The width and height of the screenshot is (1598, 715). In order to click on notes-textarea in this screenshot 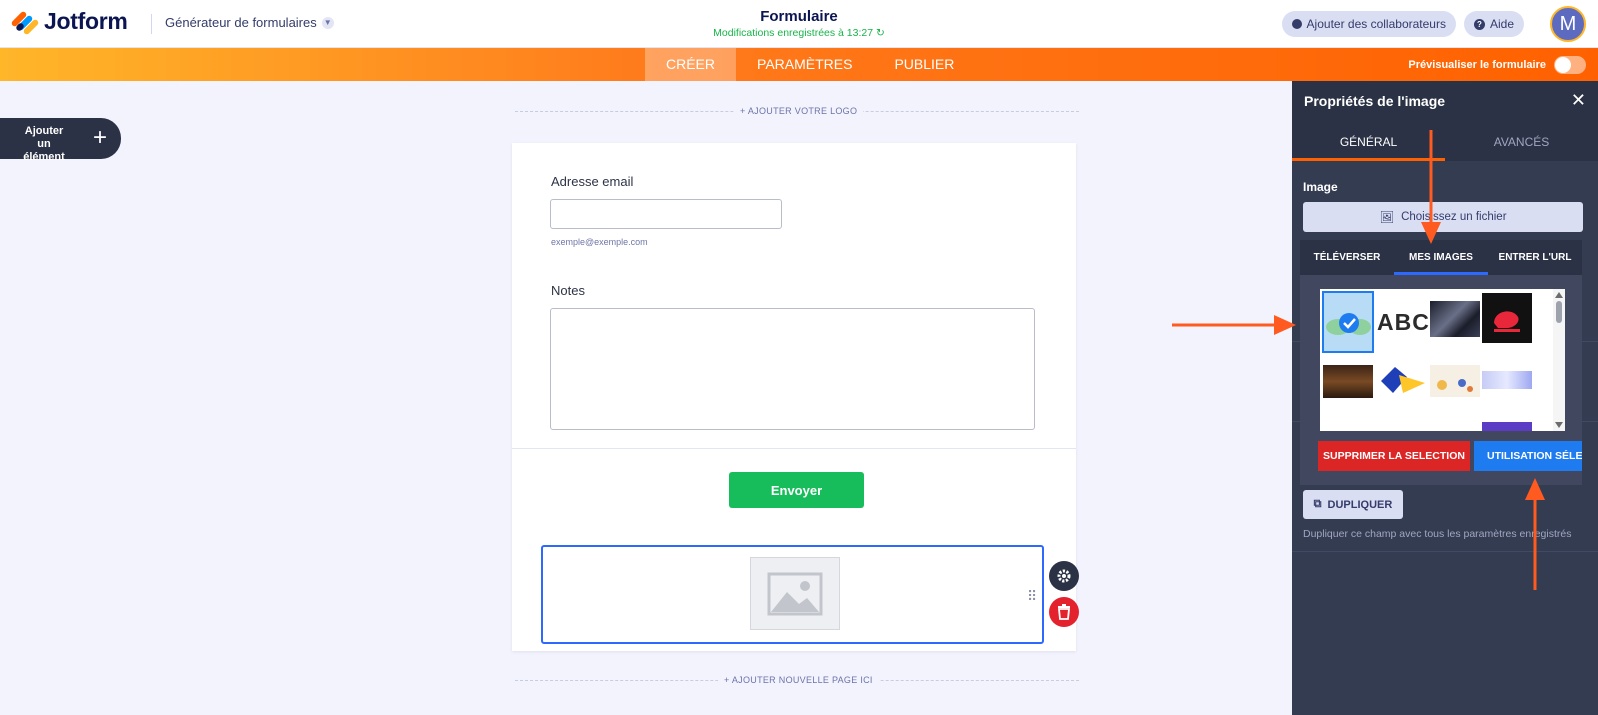, I will do `click(792, 369)`.